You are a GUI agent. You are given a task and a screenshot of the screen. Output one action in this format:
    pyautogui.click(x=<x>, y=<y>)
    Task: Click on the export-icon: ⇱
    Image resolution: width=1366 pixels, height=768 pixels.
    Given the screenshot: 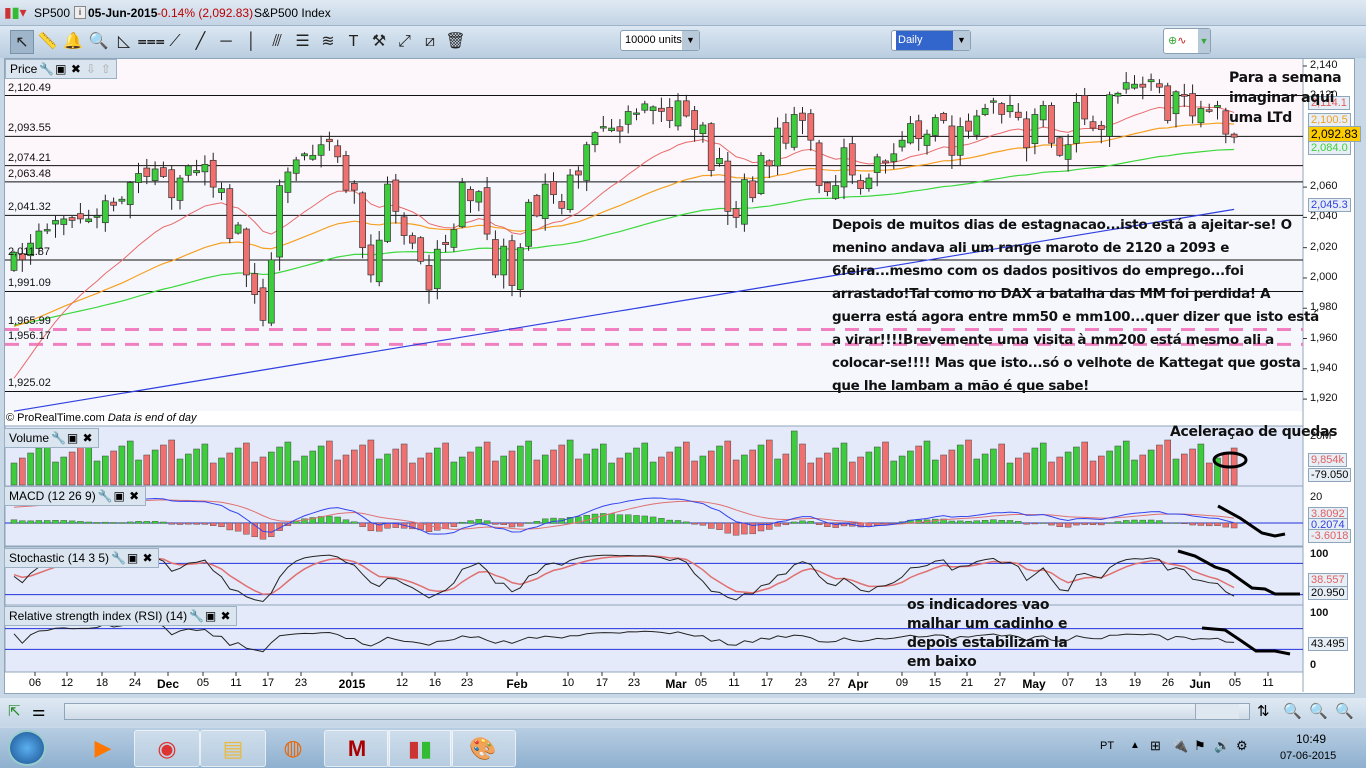 What is the action you would take?
    pyautogui.click(x=14, y=711)
    